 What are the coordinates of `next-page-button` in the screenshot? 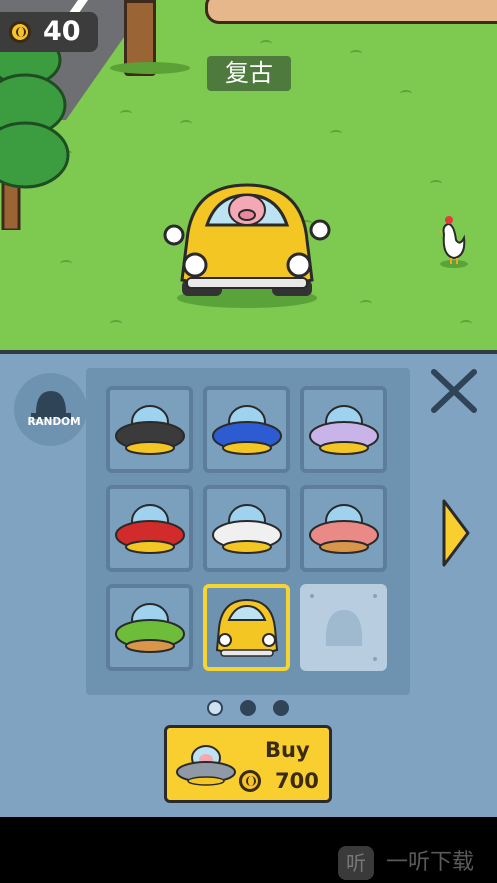 It's located at (456, 533).